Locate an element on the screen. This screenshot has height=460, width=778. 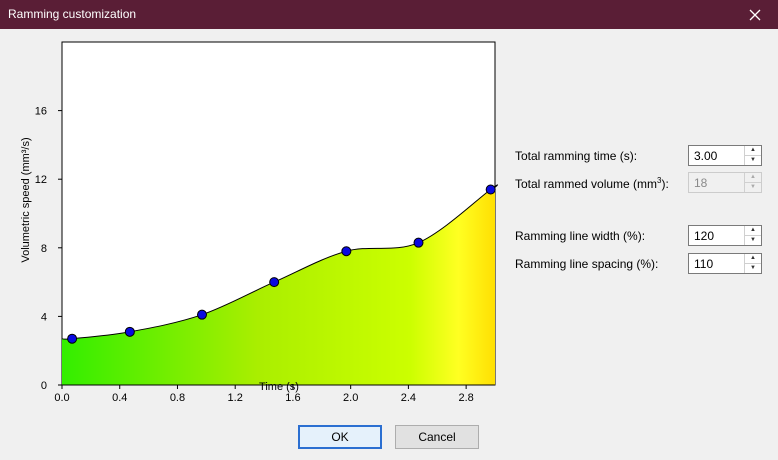
y-tick-label: 12 is located at coordinates (41, 180).